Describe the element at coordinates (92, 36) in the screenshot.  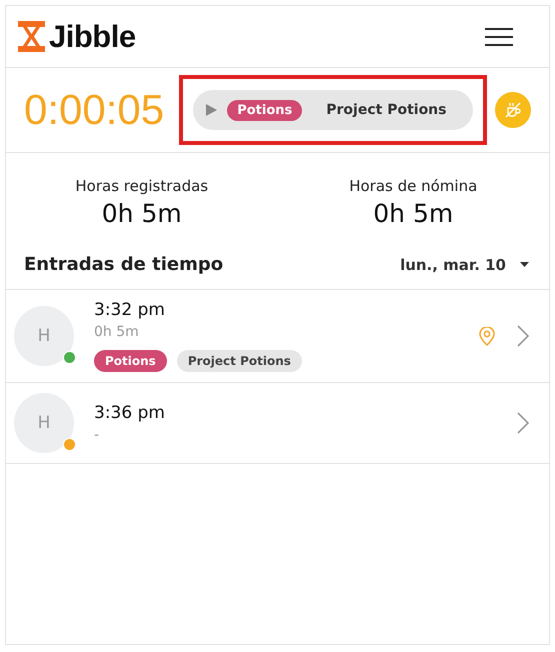
I see `logo-text: Jibble` at that location.